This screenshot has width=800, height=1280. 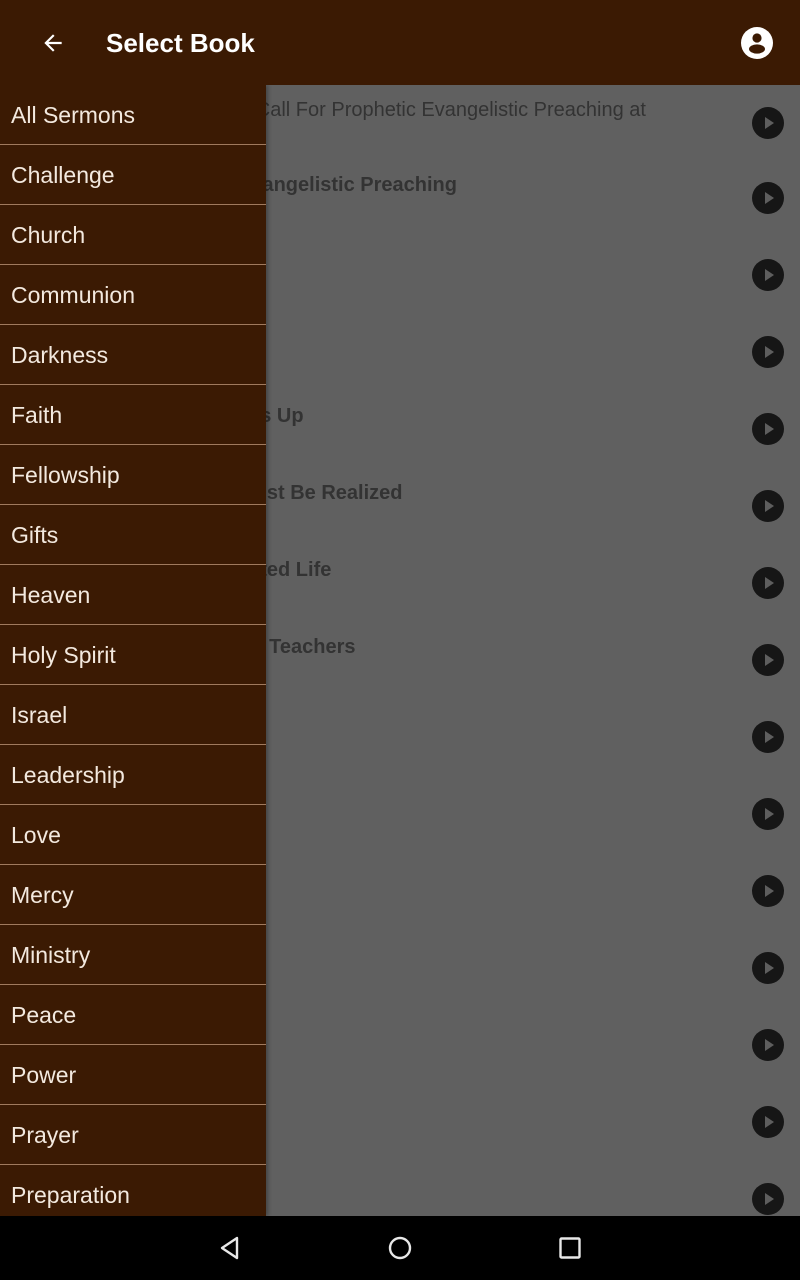 I want to click on drawer-item: All Sermons, so click(x=133, y=115).